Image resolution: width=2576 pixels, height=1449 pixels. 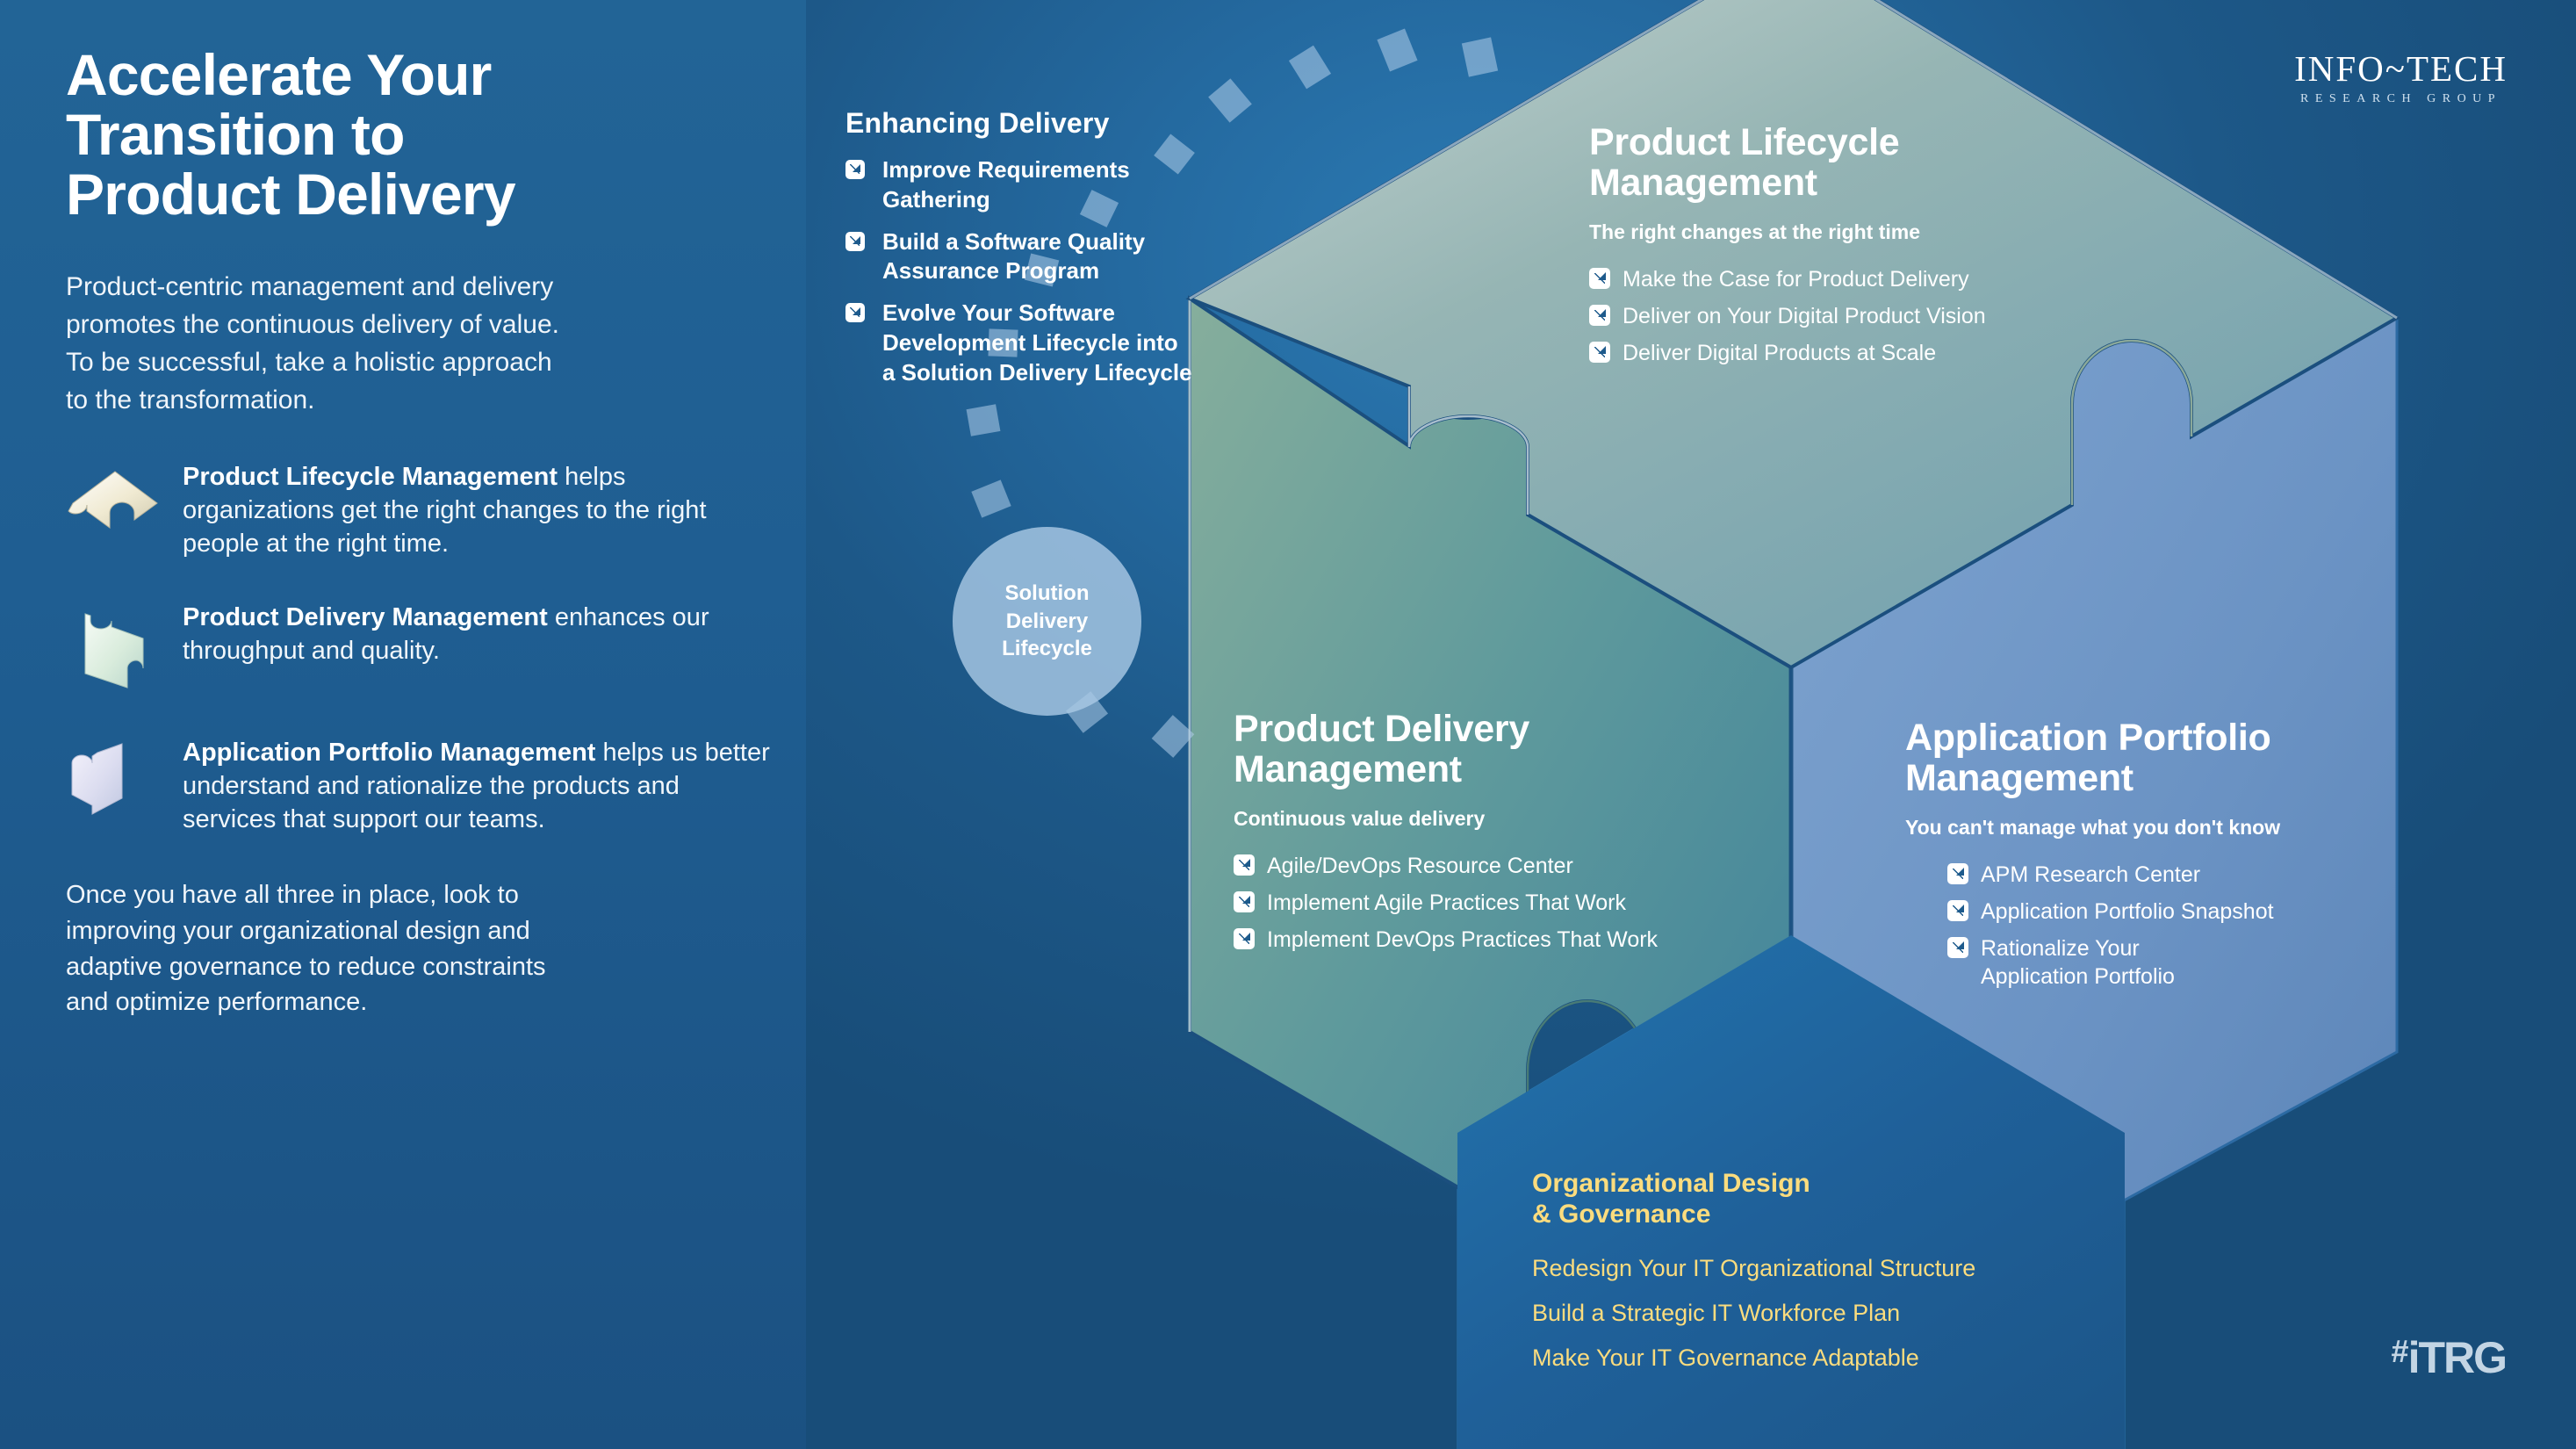 I want to click on odg-title-line-2: & Governance, so click(x=1621, y=1214).